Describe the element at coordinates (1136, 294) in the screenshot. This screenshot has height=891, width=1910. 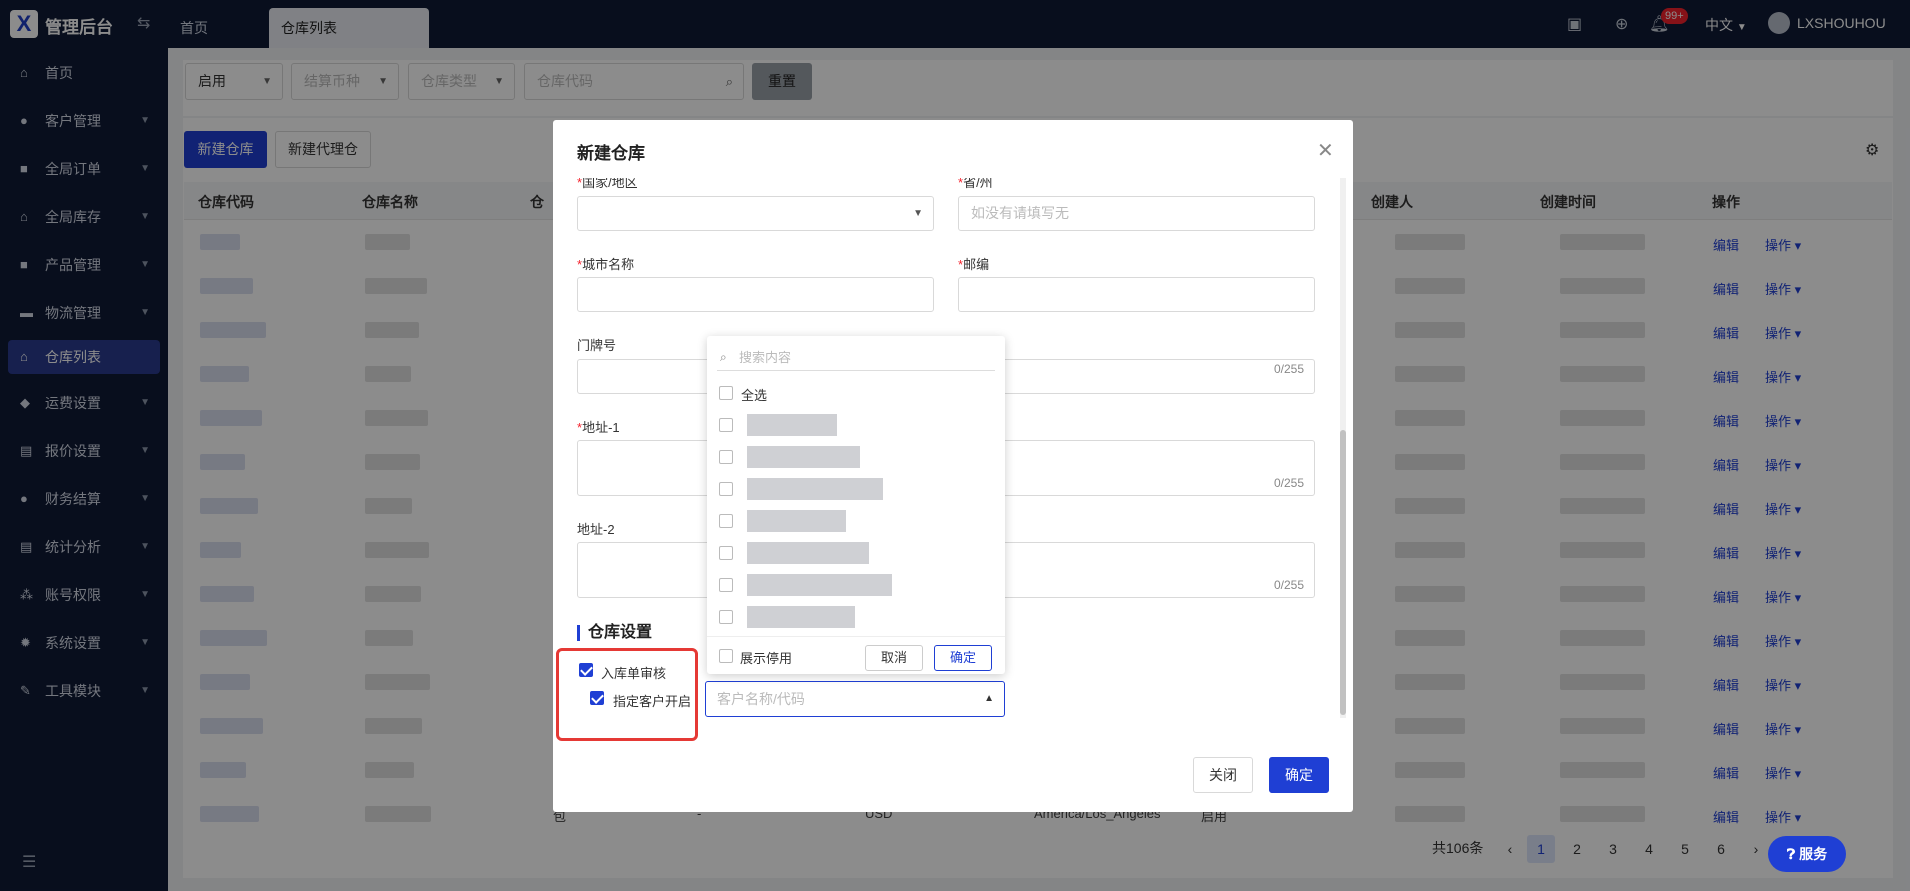
I see `zip-input` at that location.